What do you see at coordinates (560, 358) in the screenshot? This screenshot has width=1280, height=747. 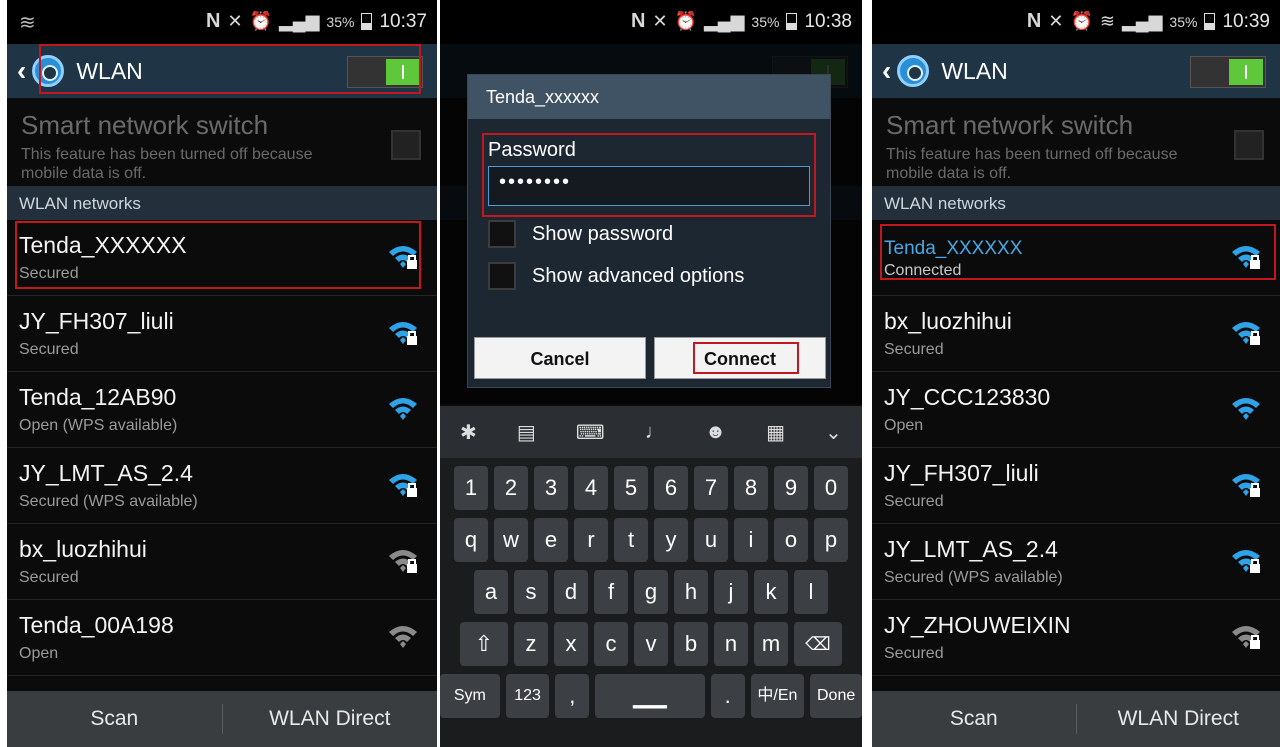 I see `cancel-button: Cancel` at bounding box center [560, 358].